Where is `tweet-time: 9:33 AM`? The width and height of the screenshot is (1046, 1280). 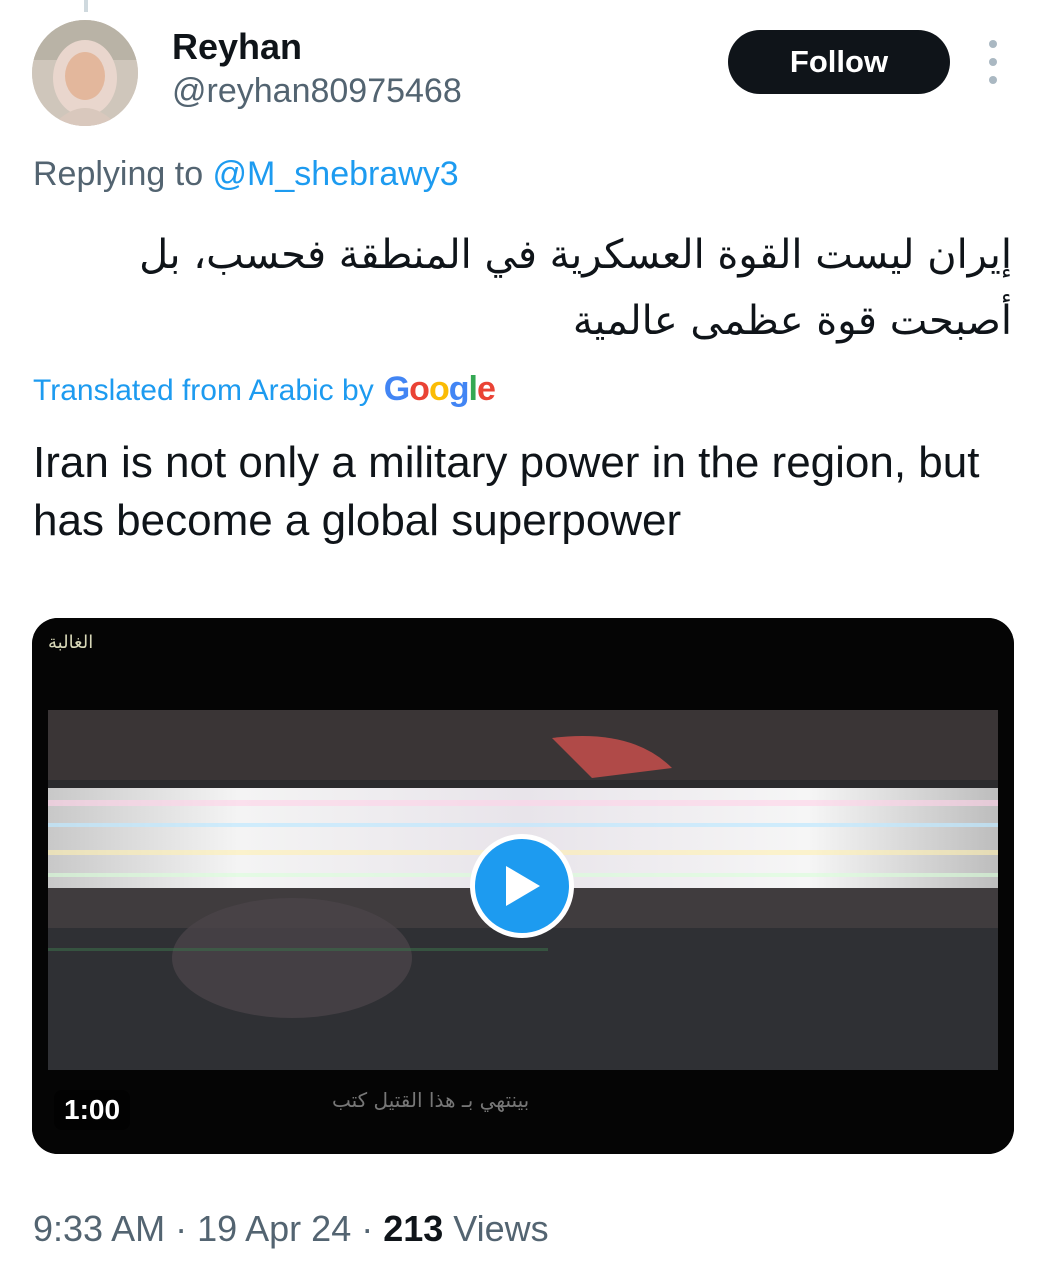 tweet-time: 9:33 AM is located at coordinates (99, 1228).